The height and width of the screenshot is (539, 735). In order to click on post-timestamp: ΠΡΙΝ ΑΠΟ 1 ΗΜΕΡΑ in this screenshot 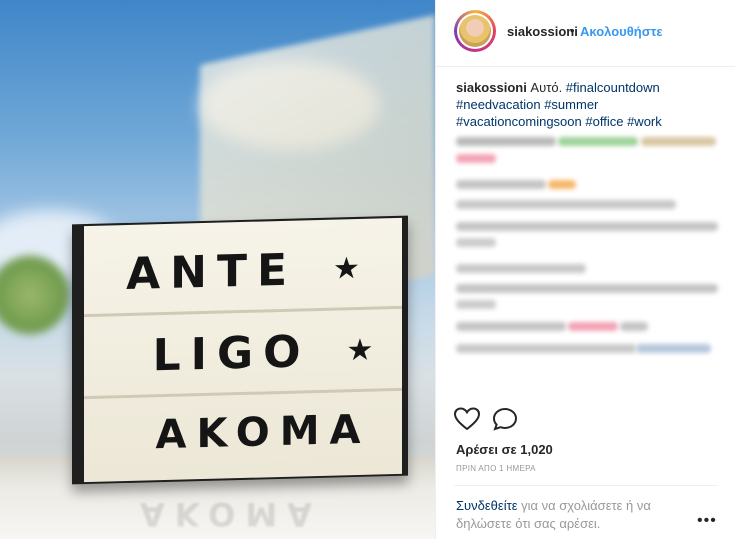, I will do `click(496, 468)`.